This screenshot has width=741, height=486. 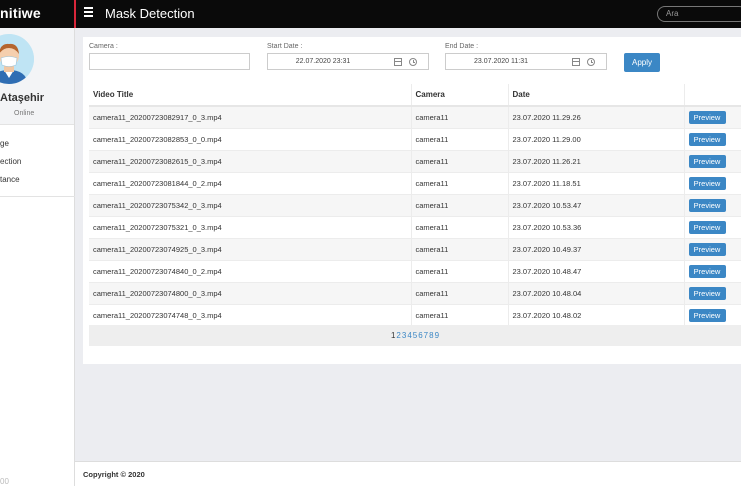 What do you see at coordinates (37, 180) in the screenshot?
I see `sidebar-item-distance: tance` at bounding box center [37, 180].